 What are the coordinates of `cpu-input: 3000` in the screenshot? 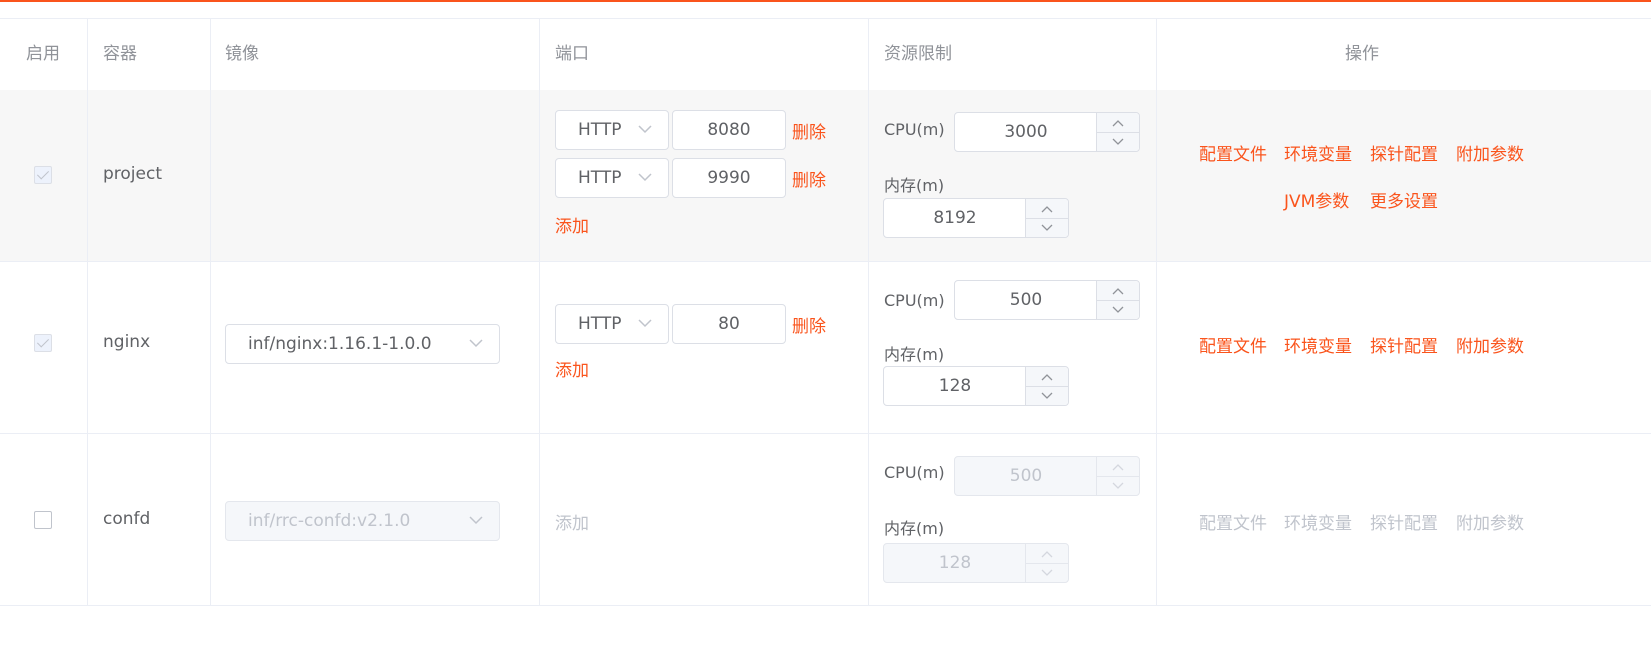 It's located at (1047, 132).